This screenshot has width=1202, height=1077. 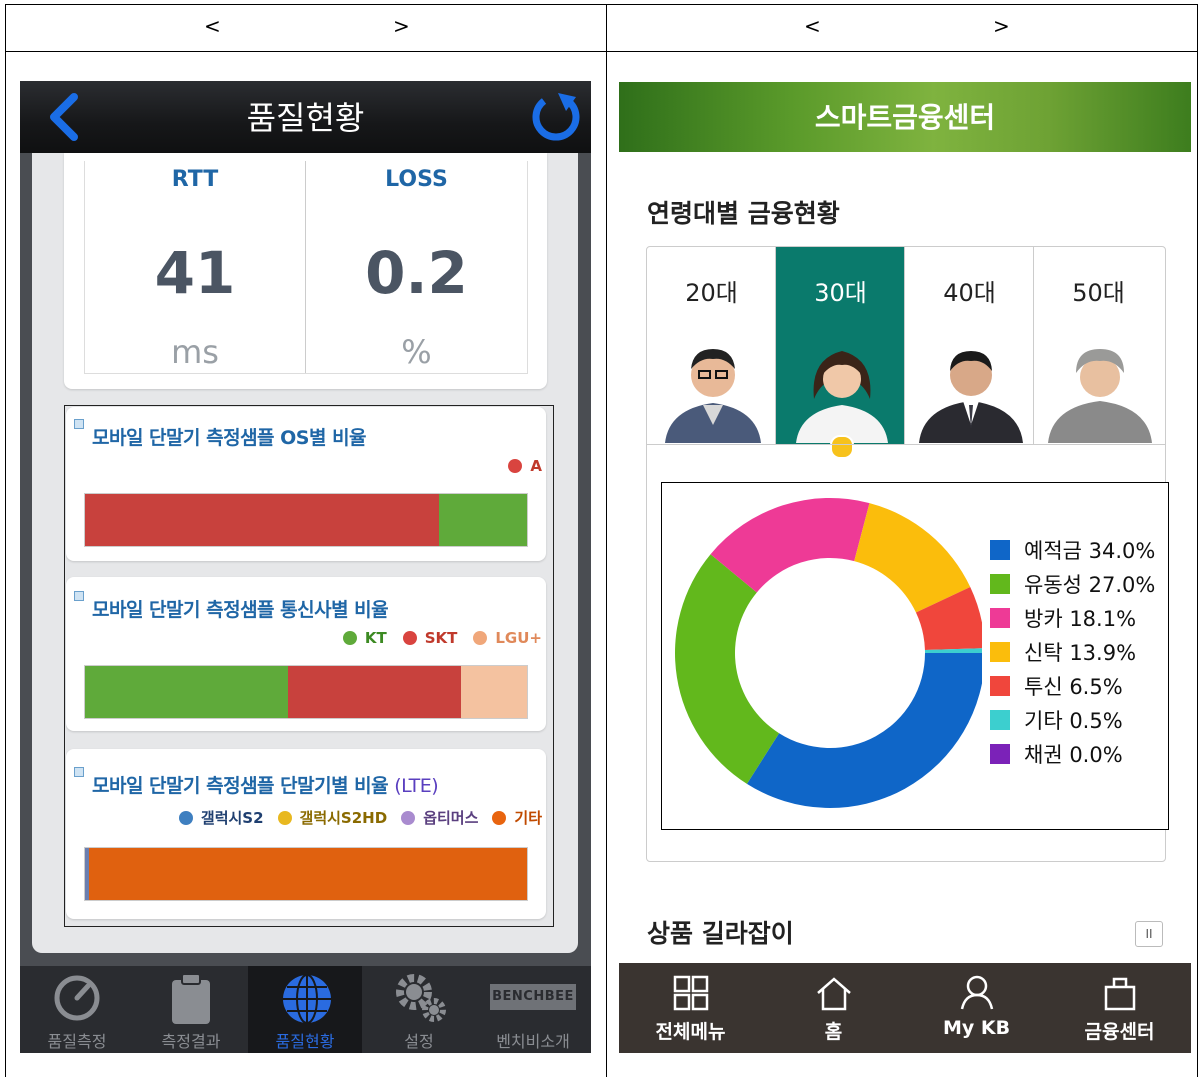 I want to click on gear-icon, so click(x=421, y=998).